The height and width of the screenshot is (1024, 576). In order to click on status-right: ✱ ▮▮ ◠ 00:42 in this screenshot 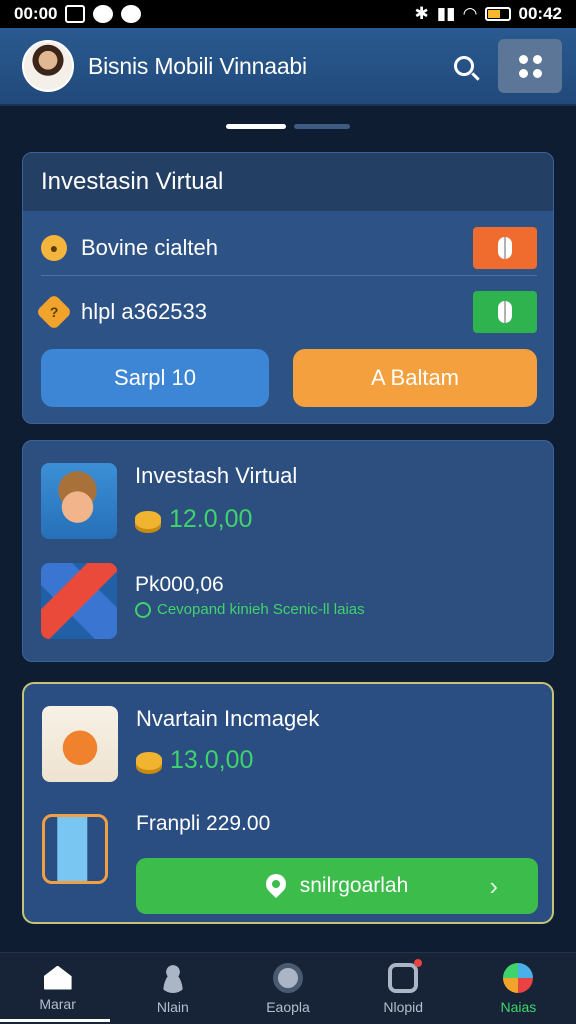, I will do `click(488, 14)`.